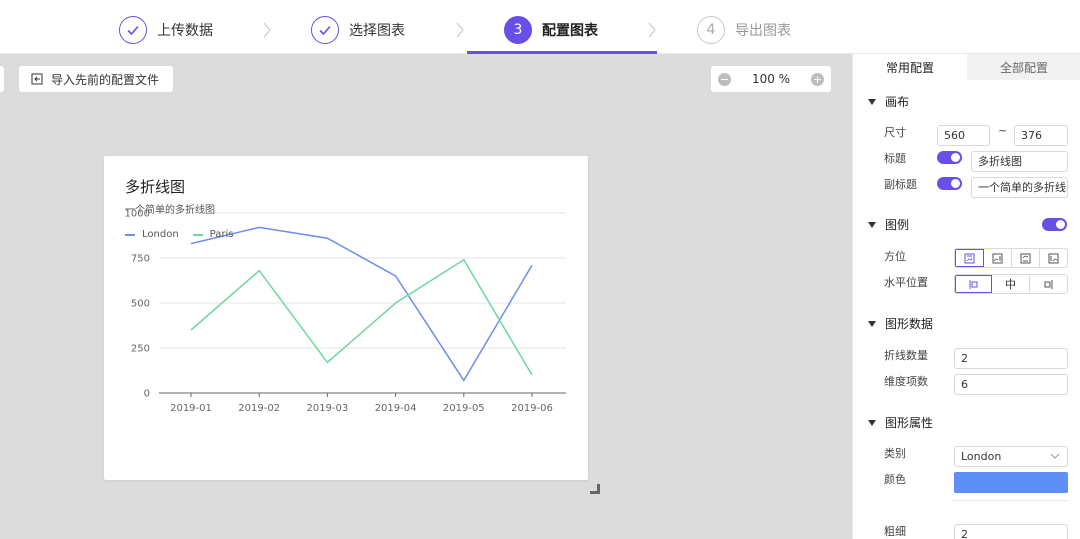 The image size is (1080, 539). Describe the element at coordinates (910, 67) in the screenshot. I see `tab-common-config: 常用配置` at that location.